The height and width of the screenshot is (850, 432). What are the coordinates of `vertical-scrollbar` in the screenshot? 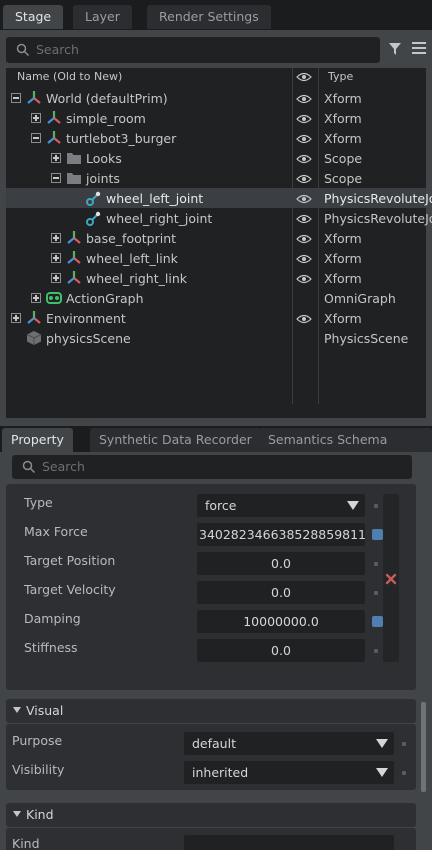 It's located at (423, 747).